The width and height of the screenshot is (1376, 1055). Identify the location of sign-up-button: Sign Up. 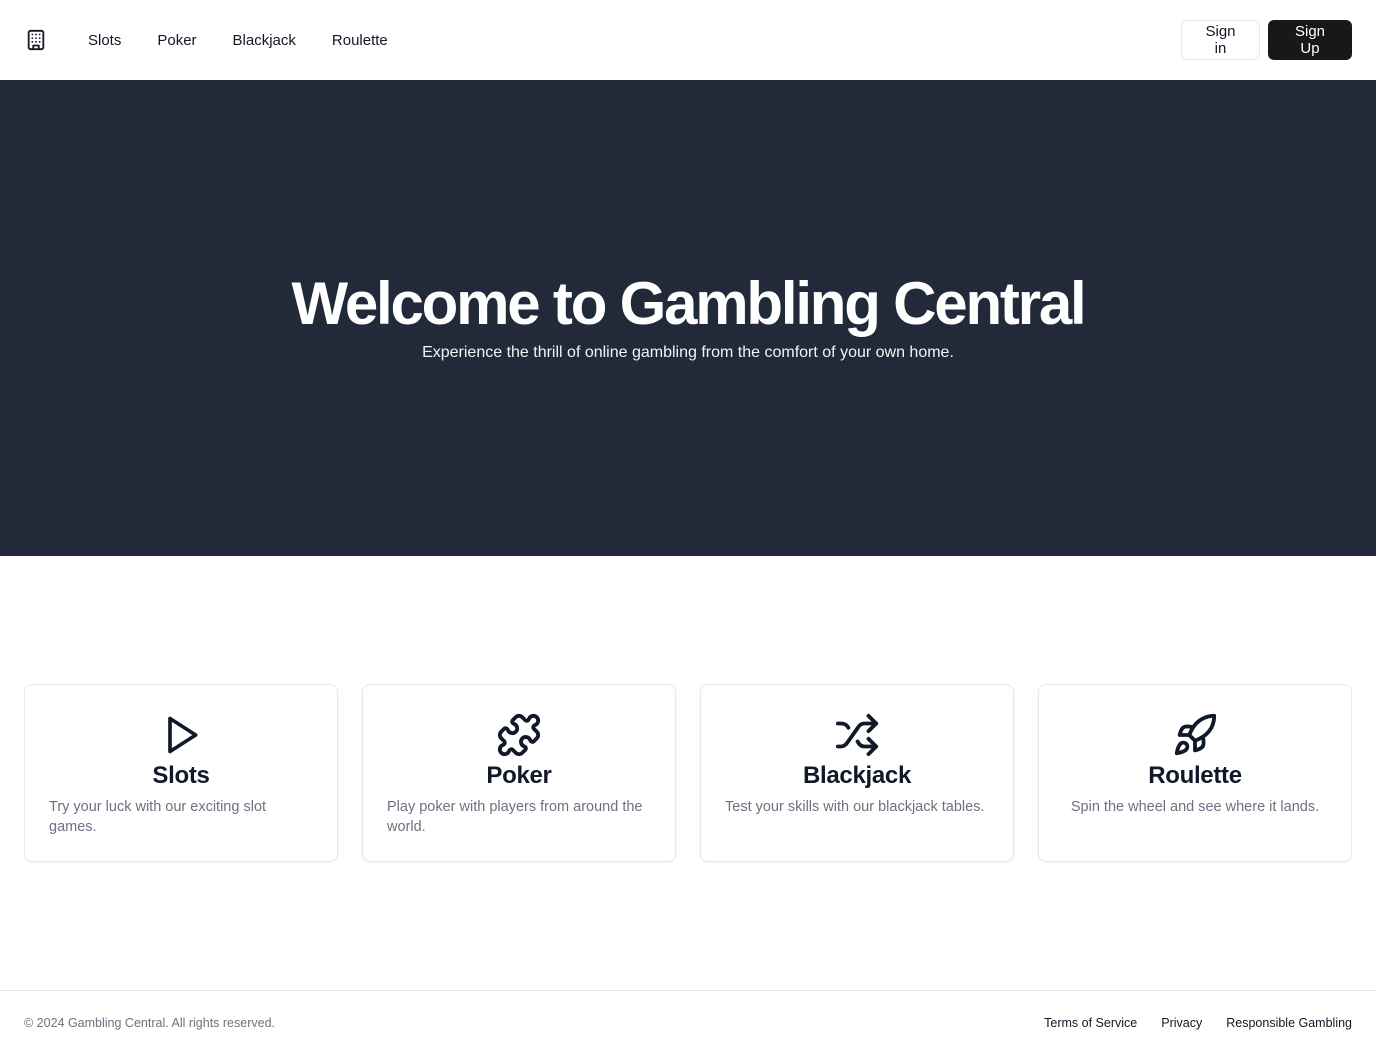
(1310, 40).